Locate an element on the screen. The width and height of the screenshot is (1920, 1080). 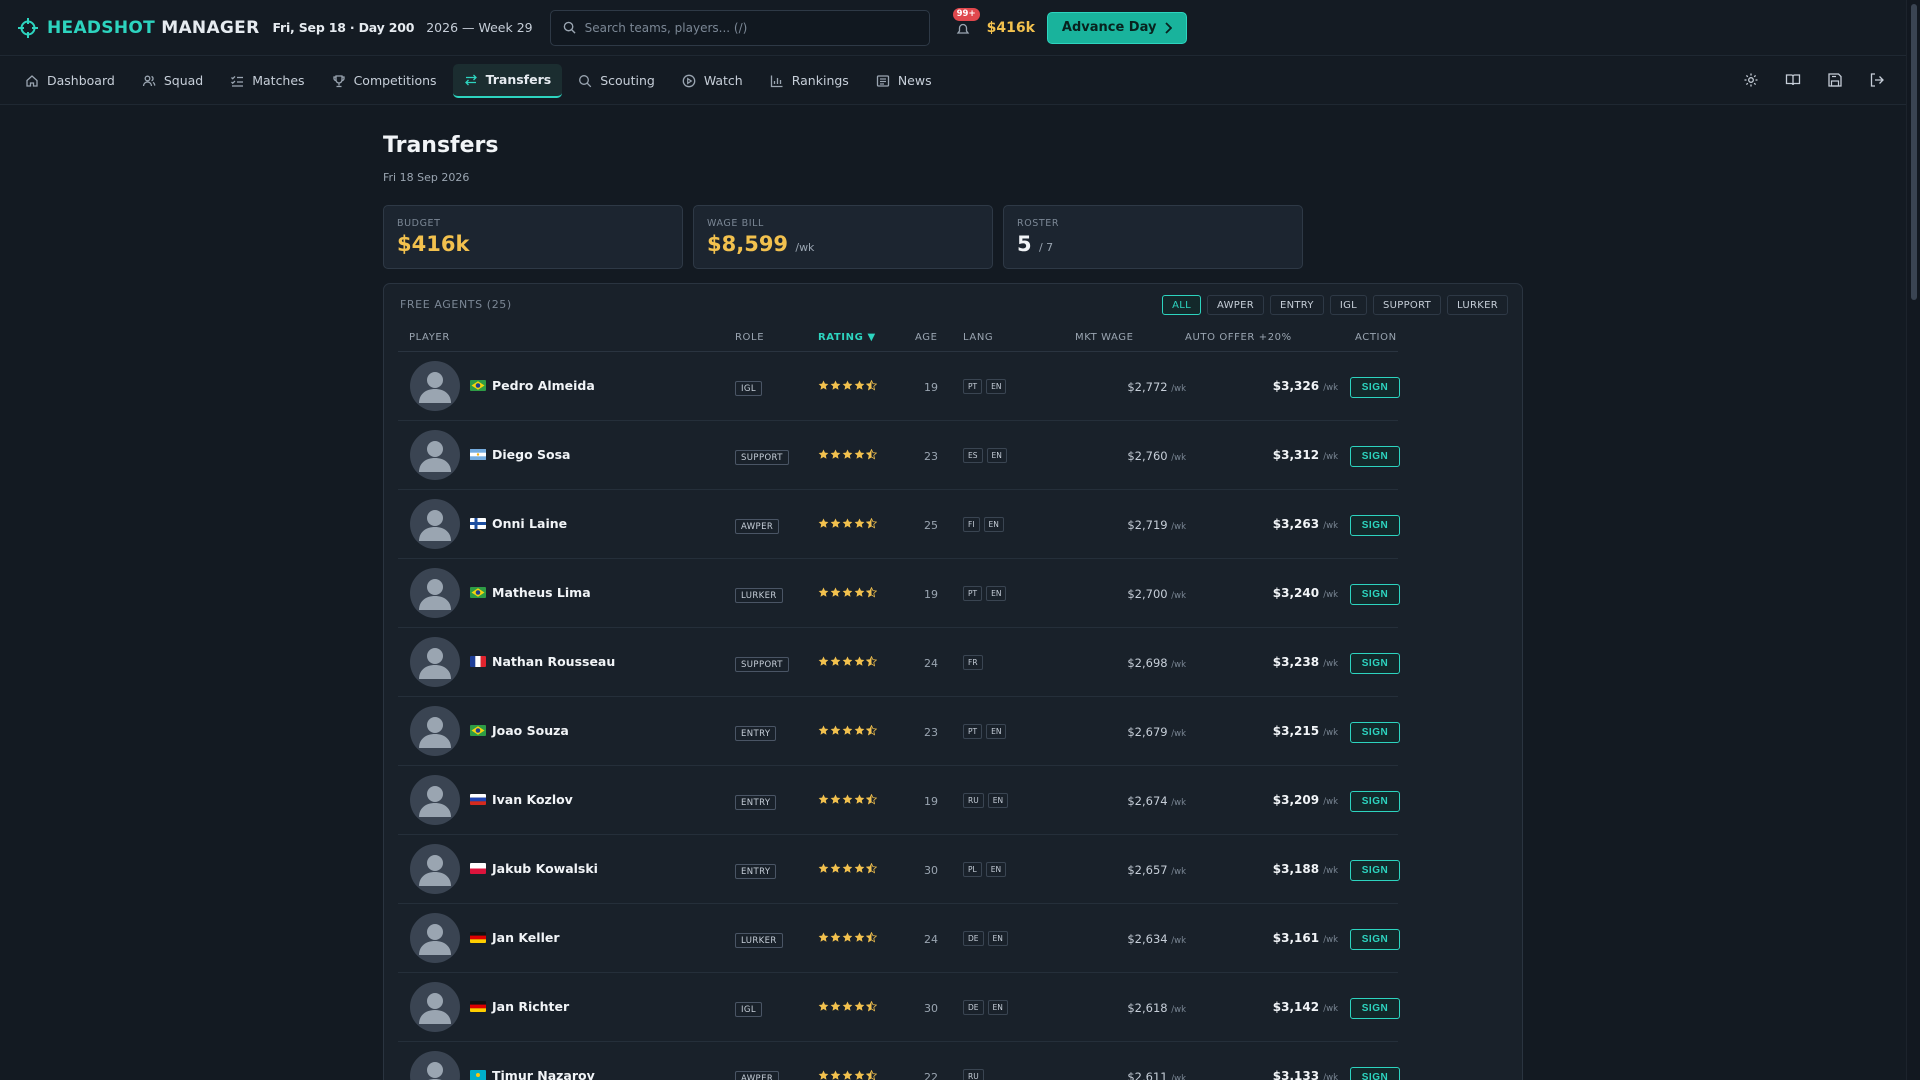
player-name: Diego Sosa is located at coordinates (531, 454).